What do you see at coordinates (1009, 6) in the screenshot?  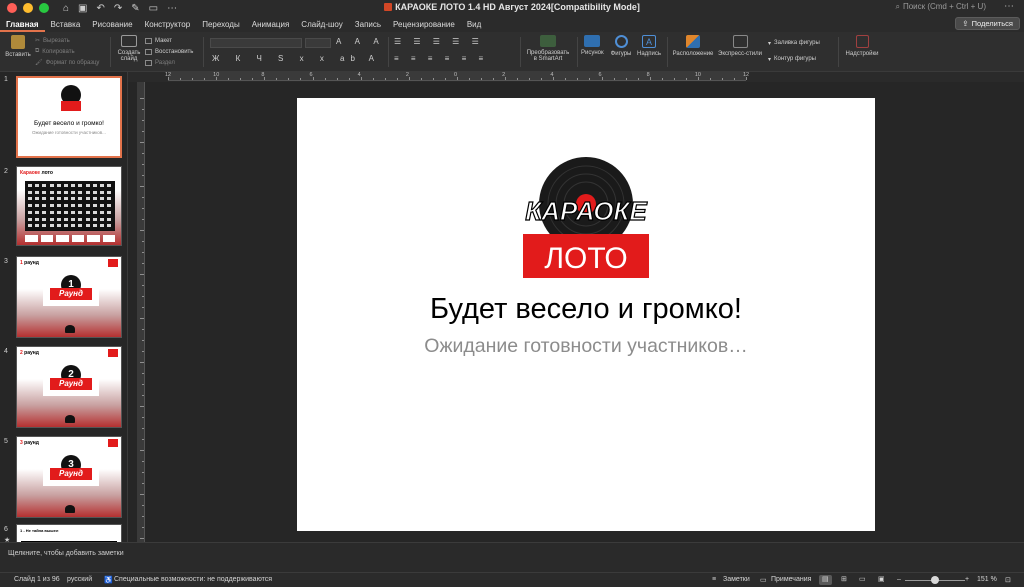 I see `titlebar-more-icon: ⋯` at bounding box center [1009, 6].